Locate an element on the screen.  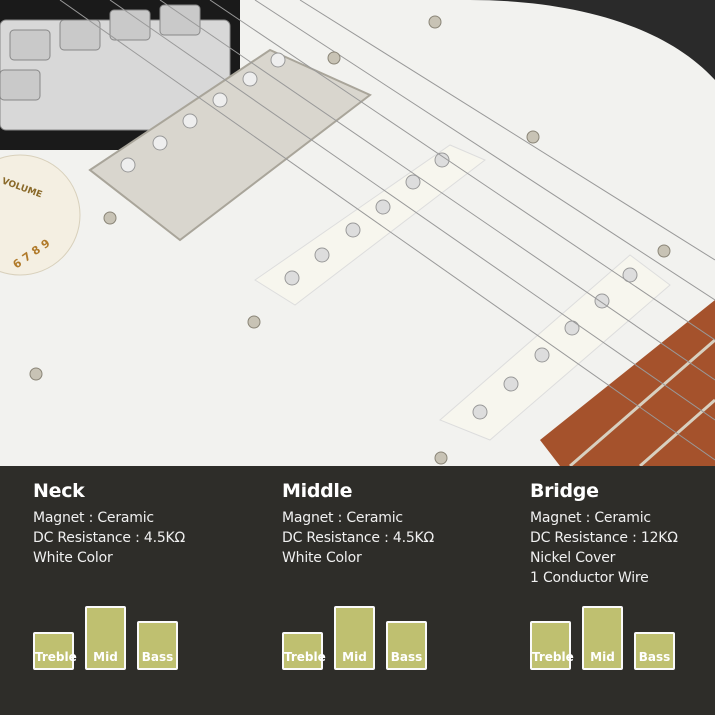
pickup-name: Bridge is located at coordinates (564, 491).